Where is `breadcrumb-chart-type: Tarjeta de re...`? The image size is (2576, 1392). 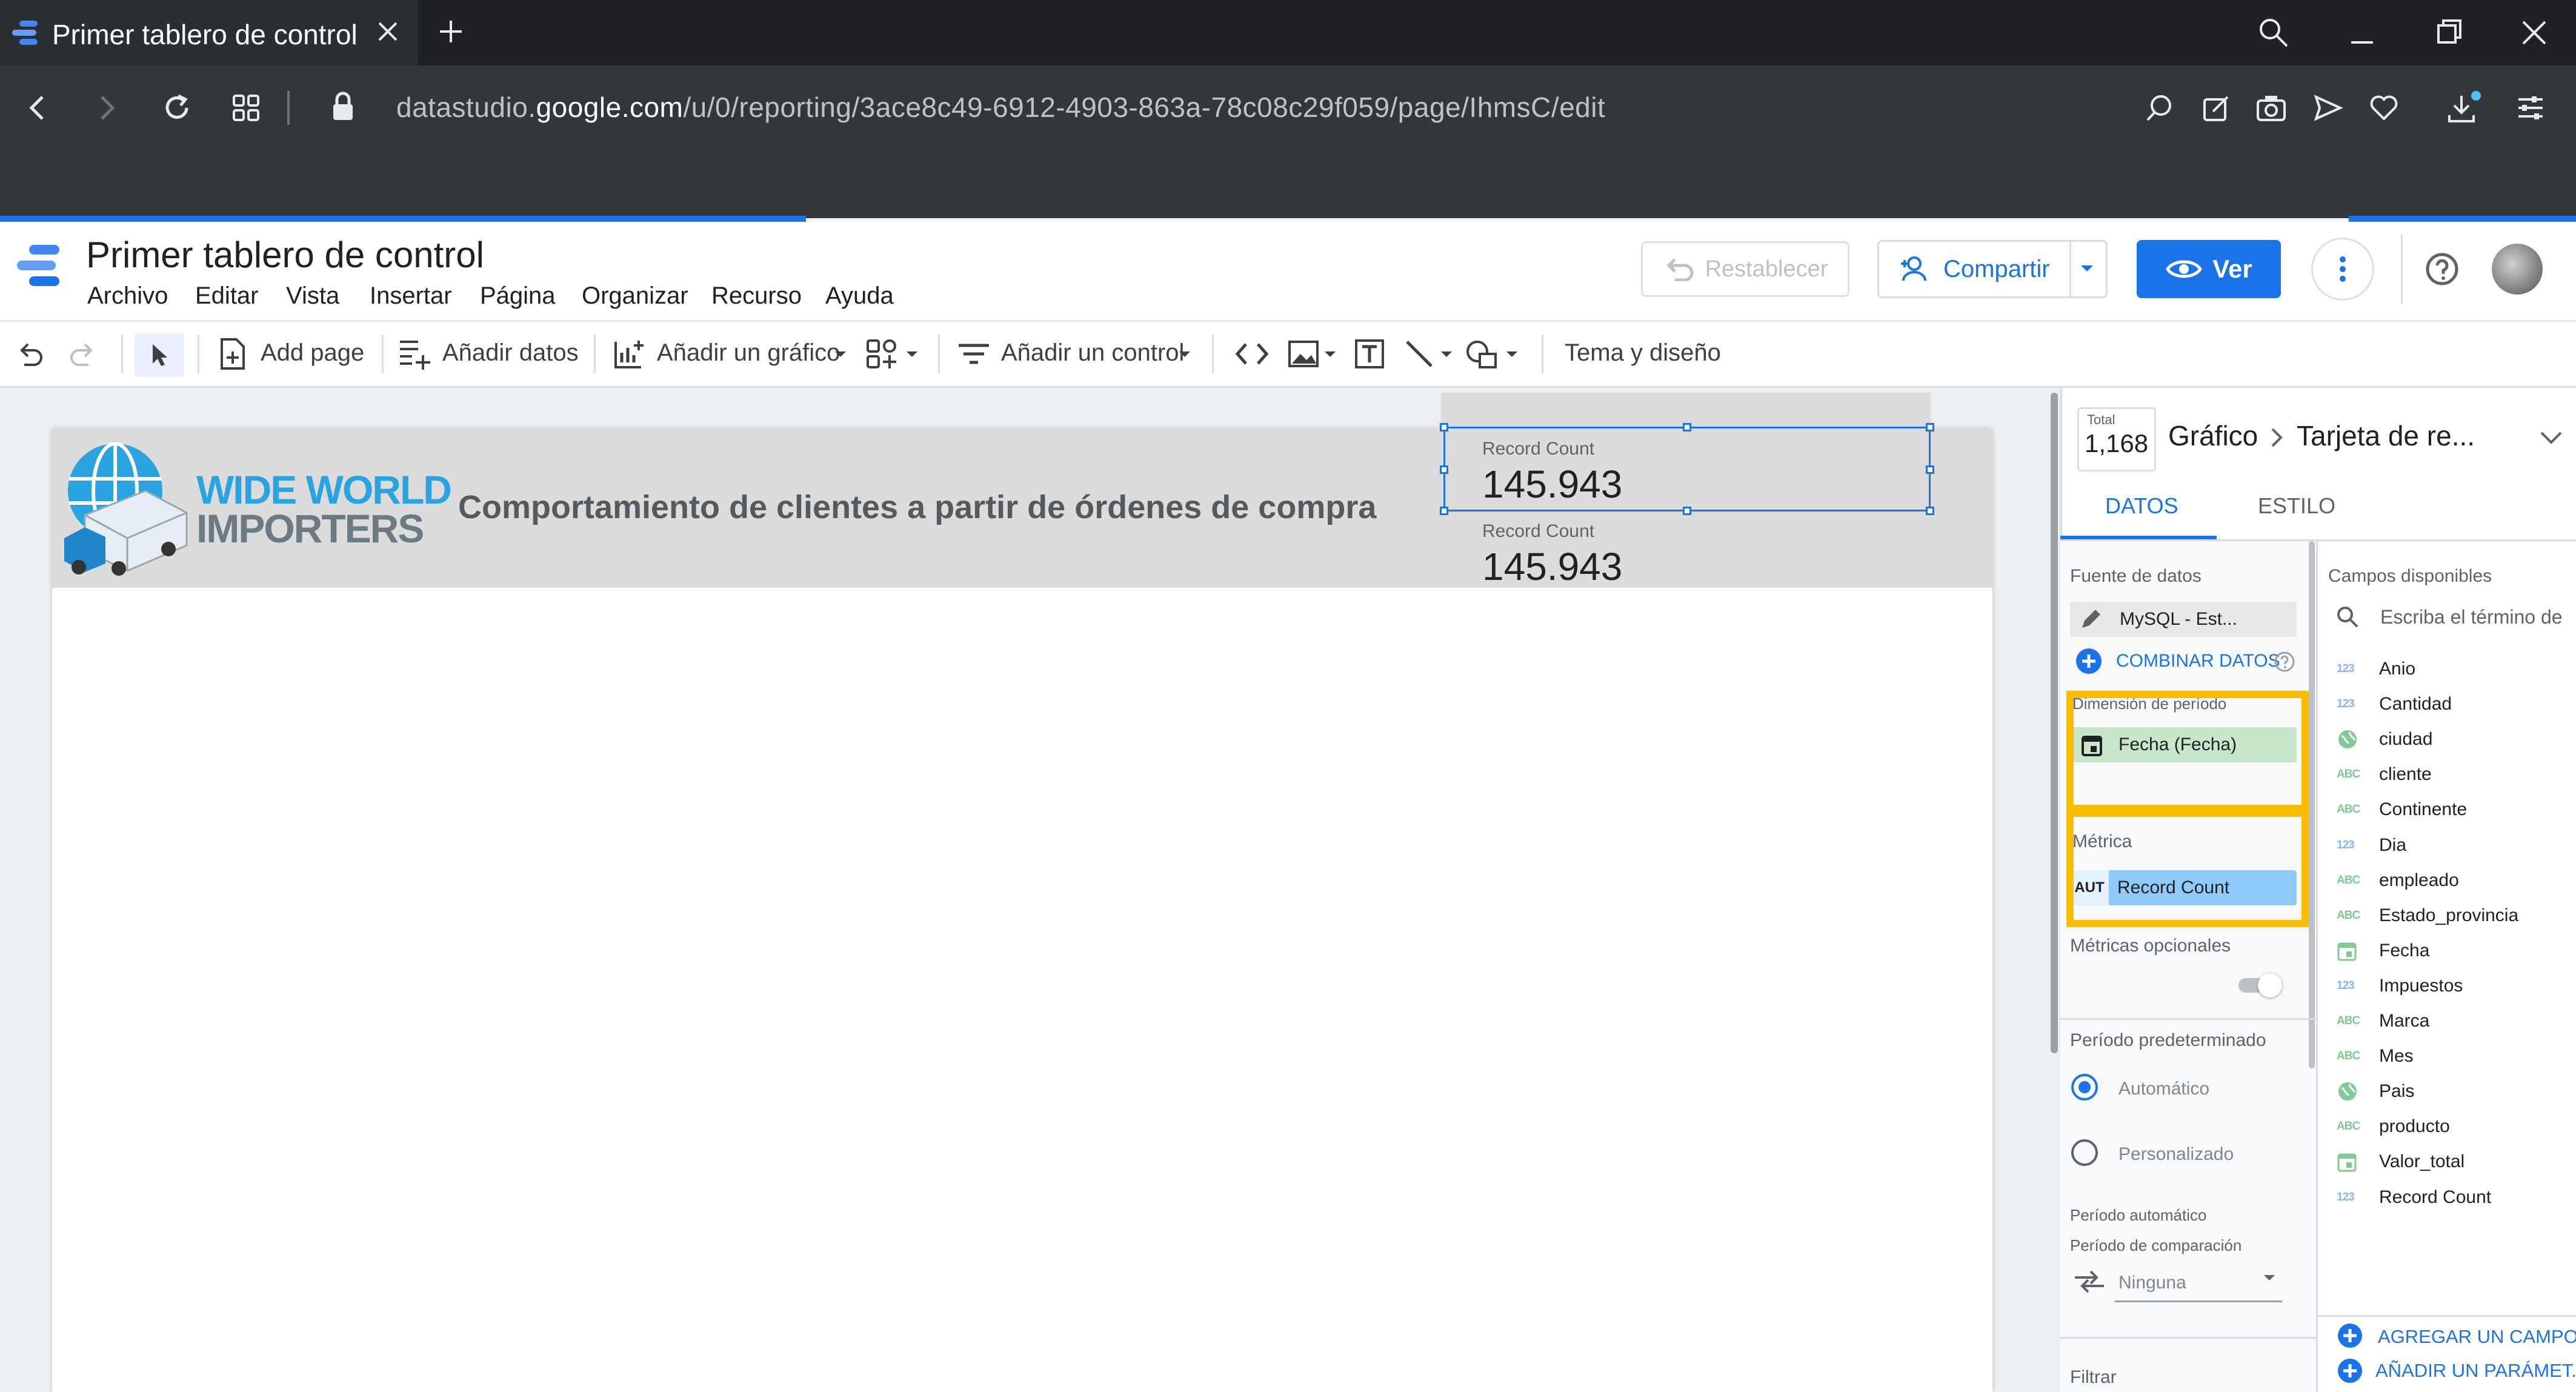
breadcrumb-chart-type: Tarjeta de re... is located at coordinates (2386, 435).